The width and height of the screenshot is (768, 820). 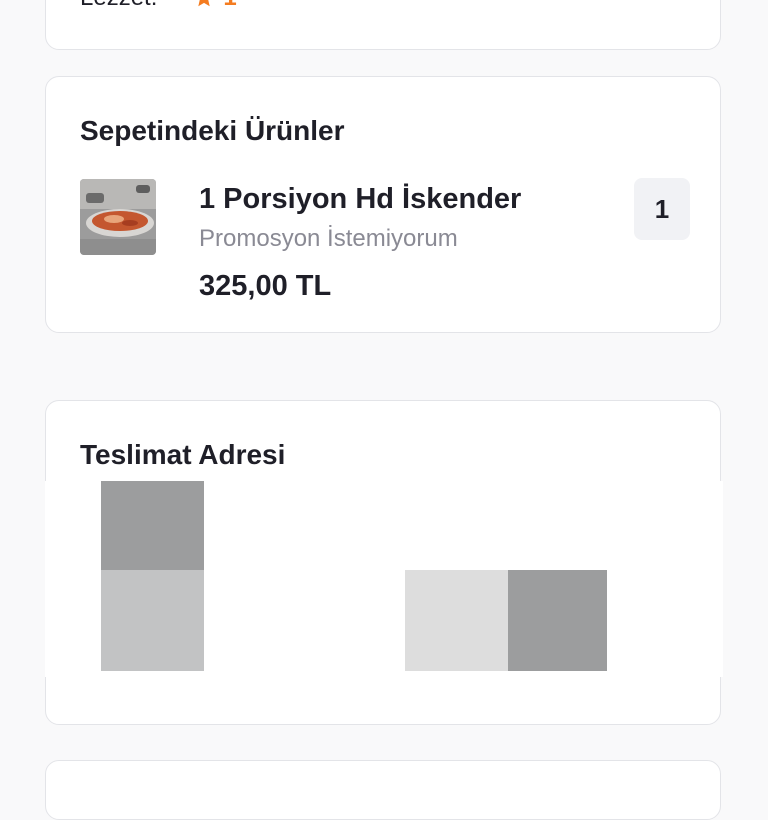 I want to click on rating-row: Lezzet: 1, so click(x=158, y=6).